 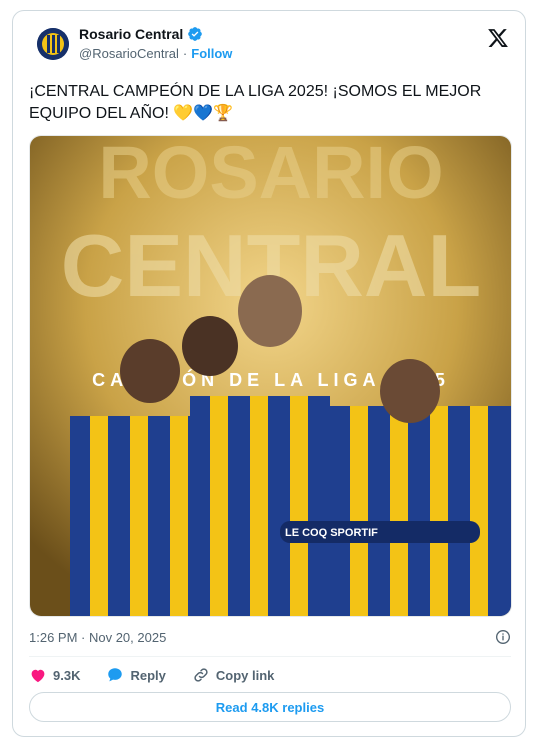 I want to click on follow-button: Follow, so click(x=211, y=53).